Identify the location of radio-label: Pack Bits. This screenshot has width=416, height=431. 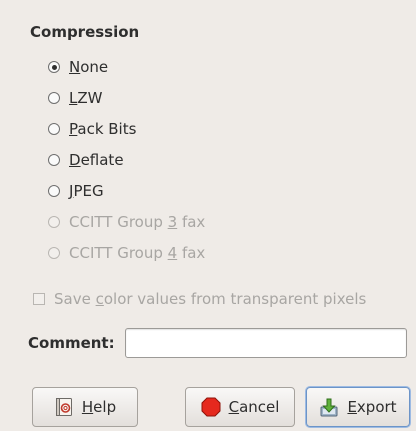
(103, 129).